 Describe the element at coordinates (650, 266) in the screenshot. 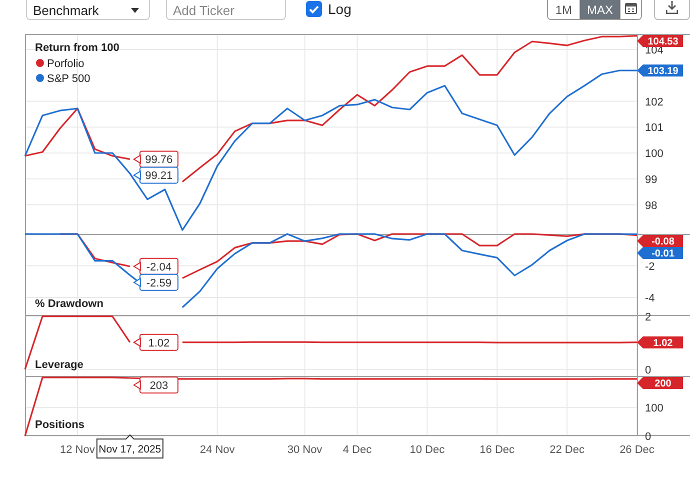

I see `axis-label: -2` at that location.